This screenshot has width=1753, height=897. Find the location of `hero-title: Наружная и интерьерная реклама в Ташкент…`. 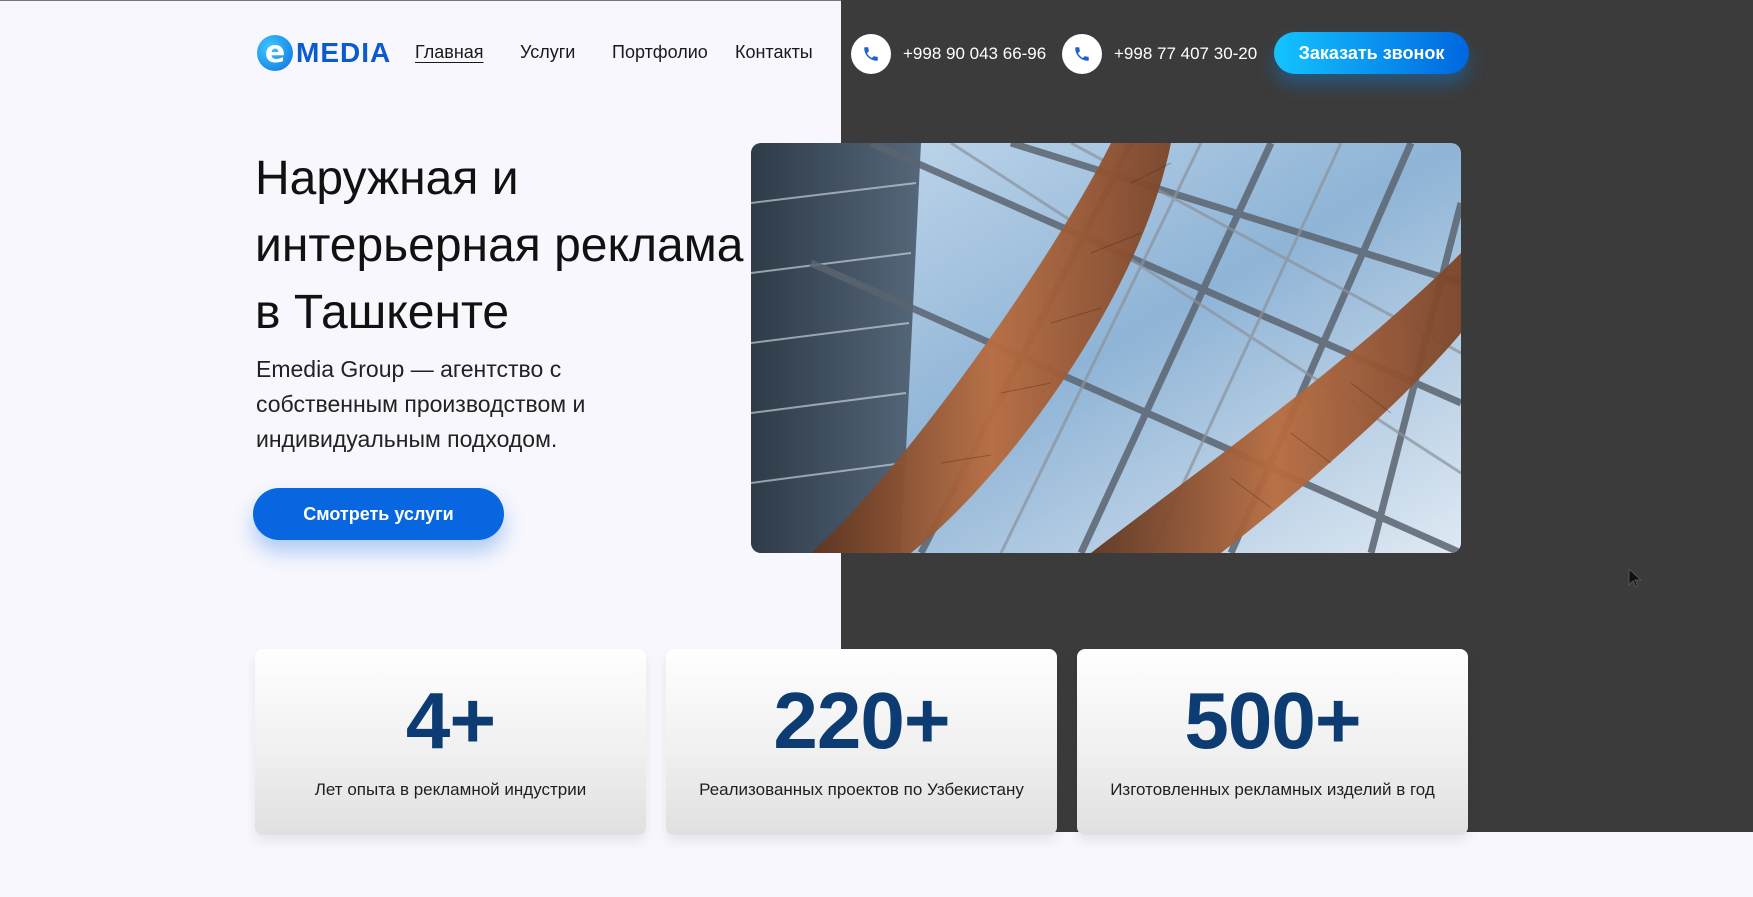

hero-title: Наружная и интерьерная реклама в Ташкент… is located at coordinates (499, 245).